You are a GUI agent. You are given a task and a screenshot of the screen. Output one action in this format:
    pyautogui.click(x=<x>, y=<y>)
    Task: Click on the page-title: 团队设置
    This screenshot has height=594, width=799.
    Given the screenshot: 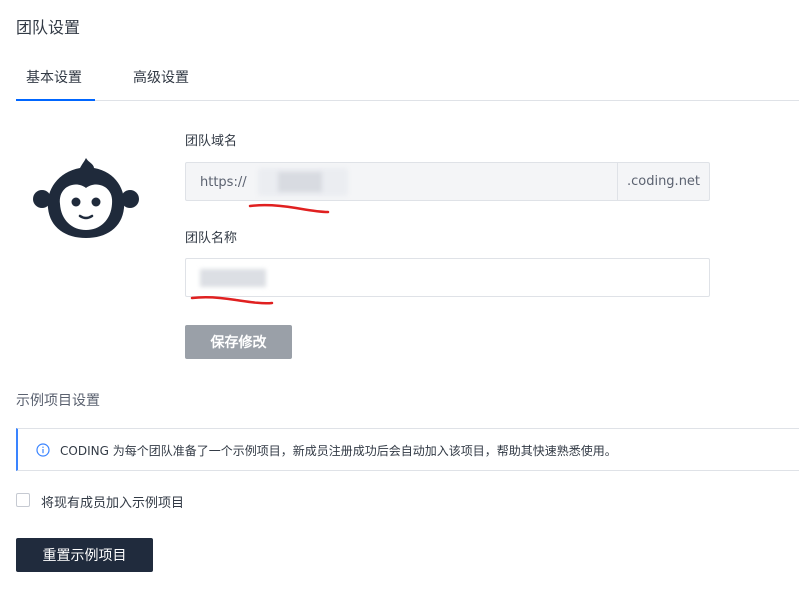 What is the action you would take?
    pyautogui.click(x=48, y=27)
    